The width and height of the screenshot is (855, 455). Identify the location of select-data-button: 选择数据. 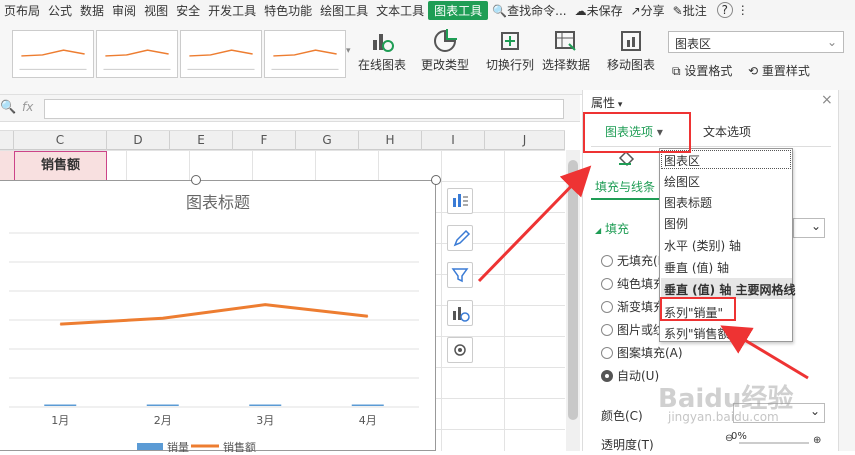
(566, 50).